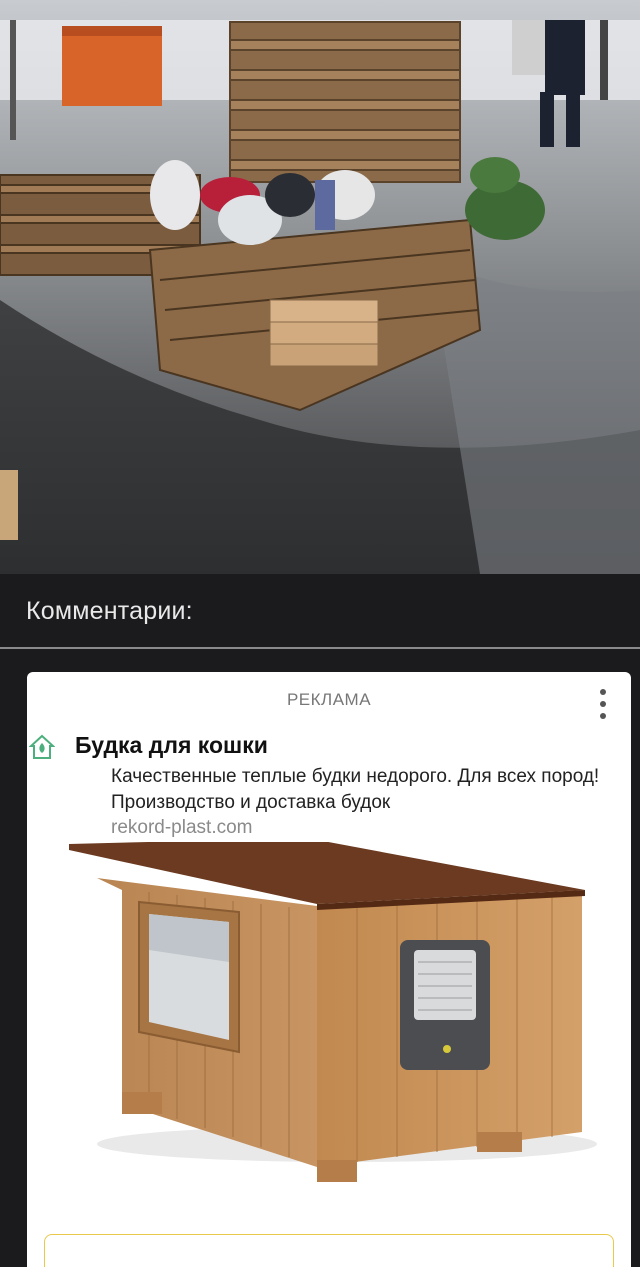 This screenshot has height=1267, width=640. Describe the element at coordinates (182, 828) in the screenshot. I see `ad-domain: rekord-plast.com` at that location.